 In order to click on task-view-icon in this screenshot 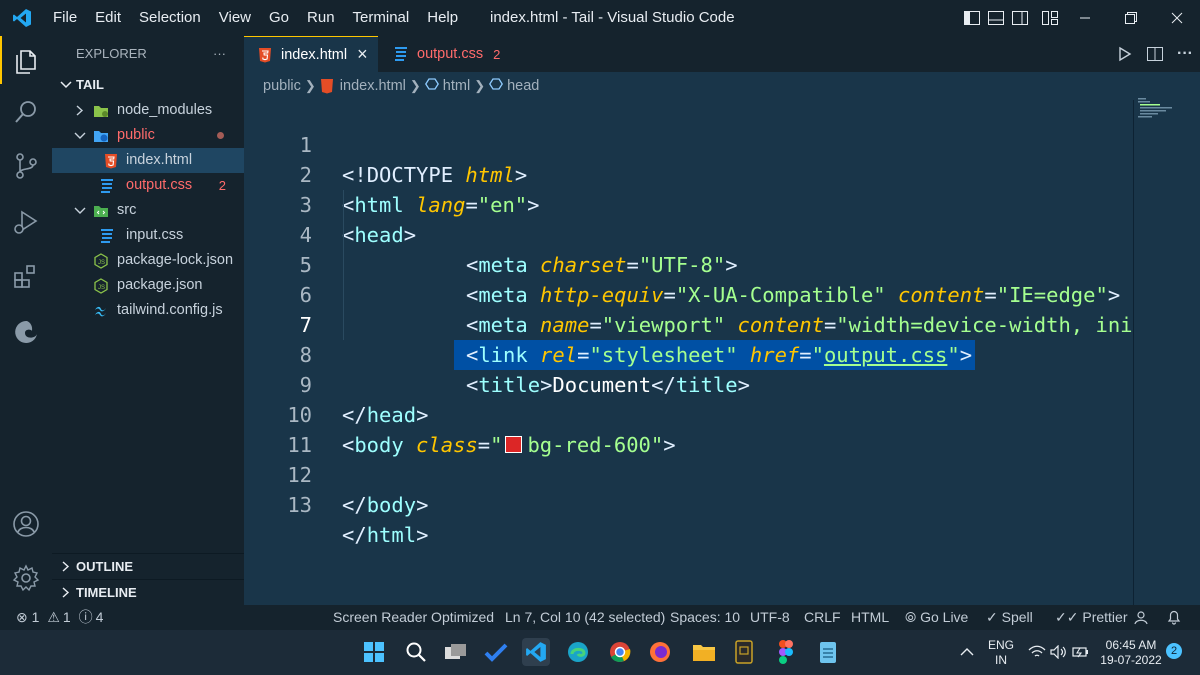, I will do `click(456, 652)`.